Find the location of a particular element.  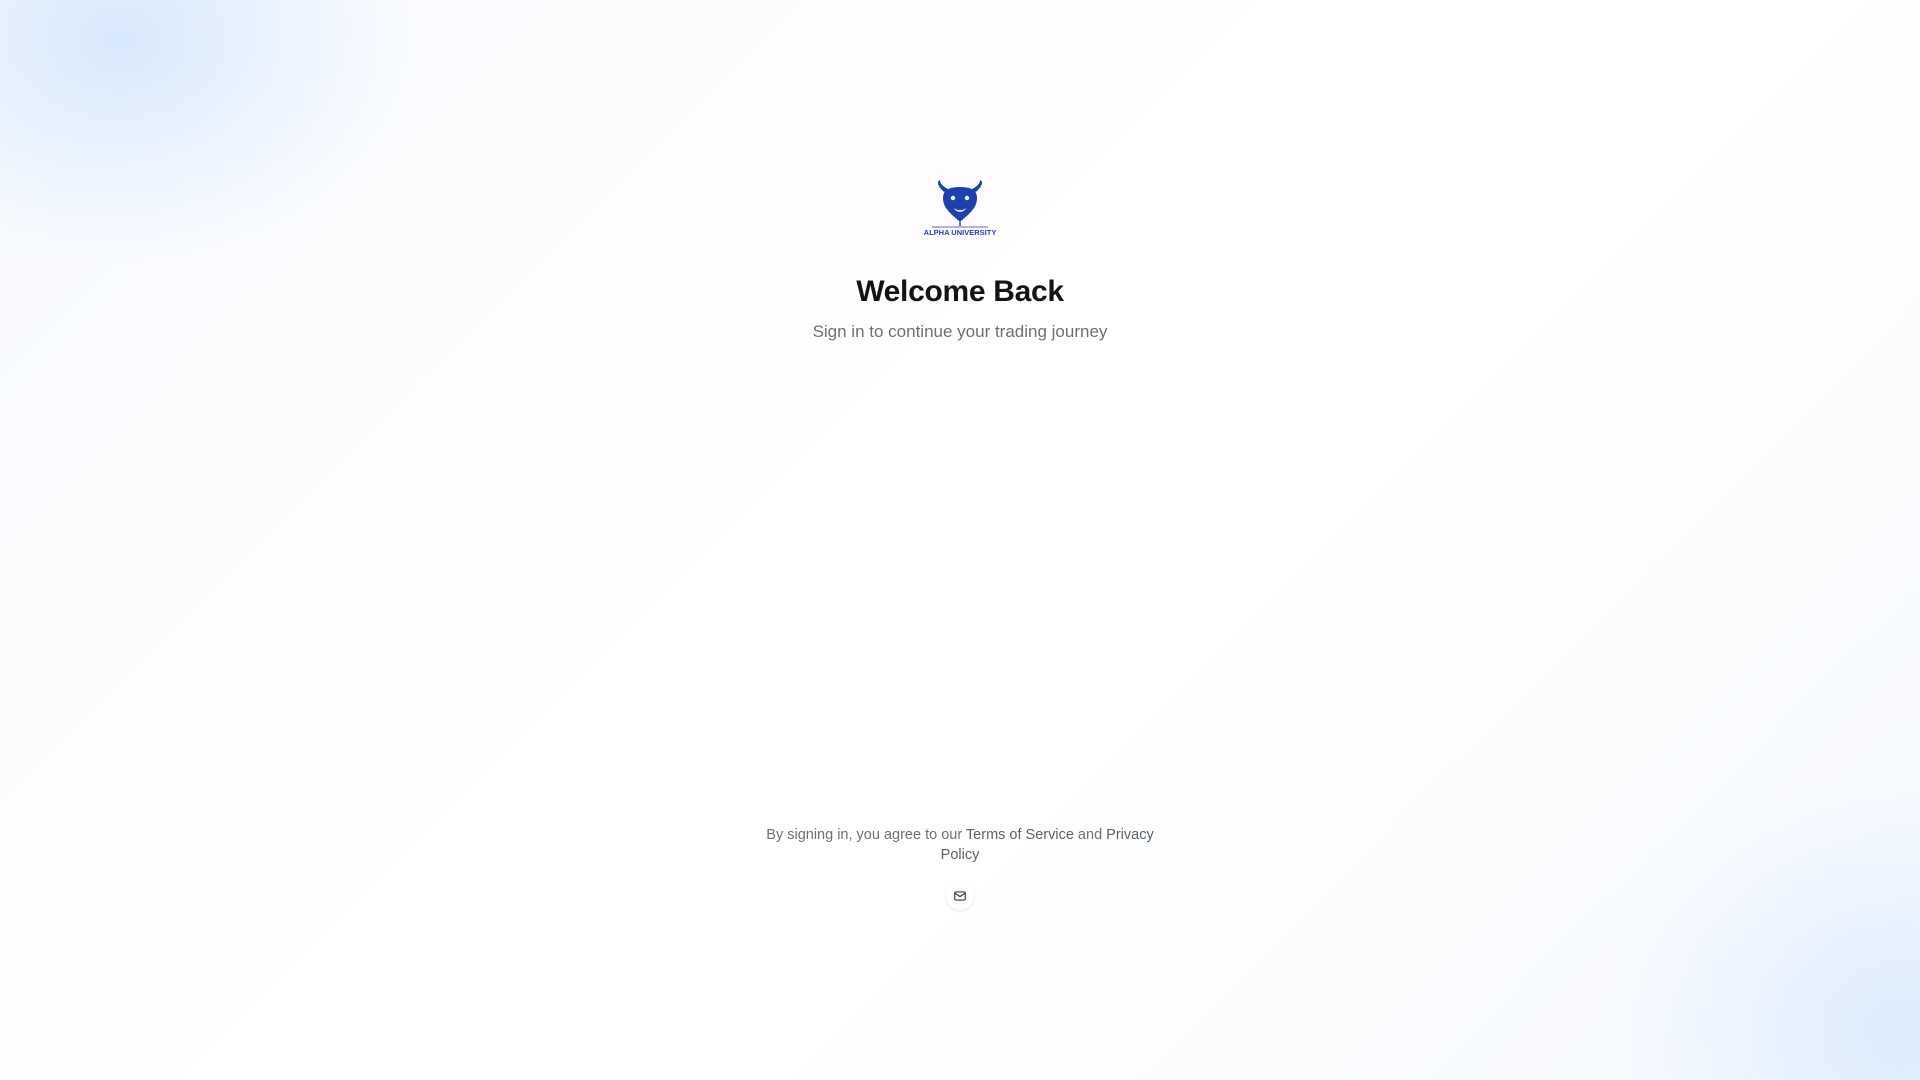

legal-middle: and is located at coordinates (1090, 835).